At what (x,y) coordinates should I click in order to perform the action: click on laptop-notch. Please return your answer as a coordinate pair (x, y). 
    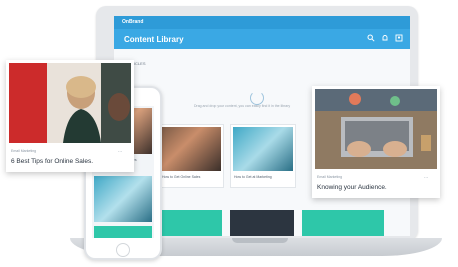
    Looking at the image, I should click on (260, 240).